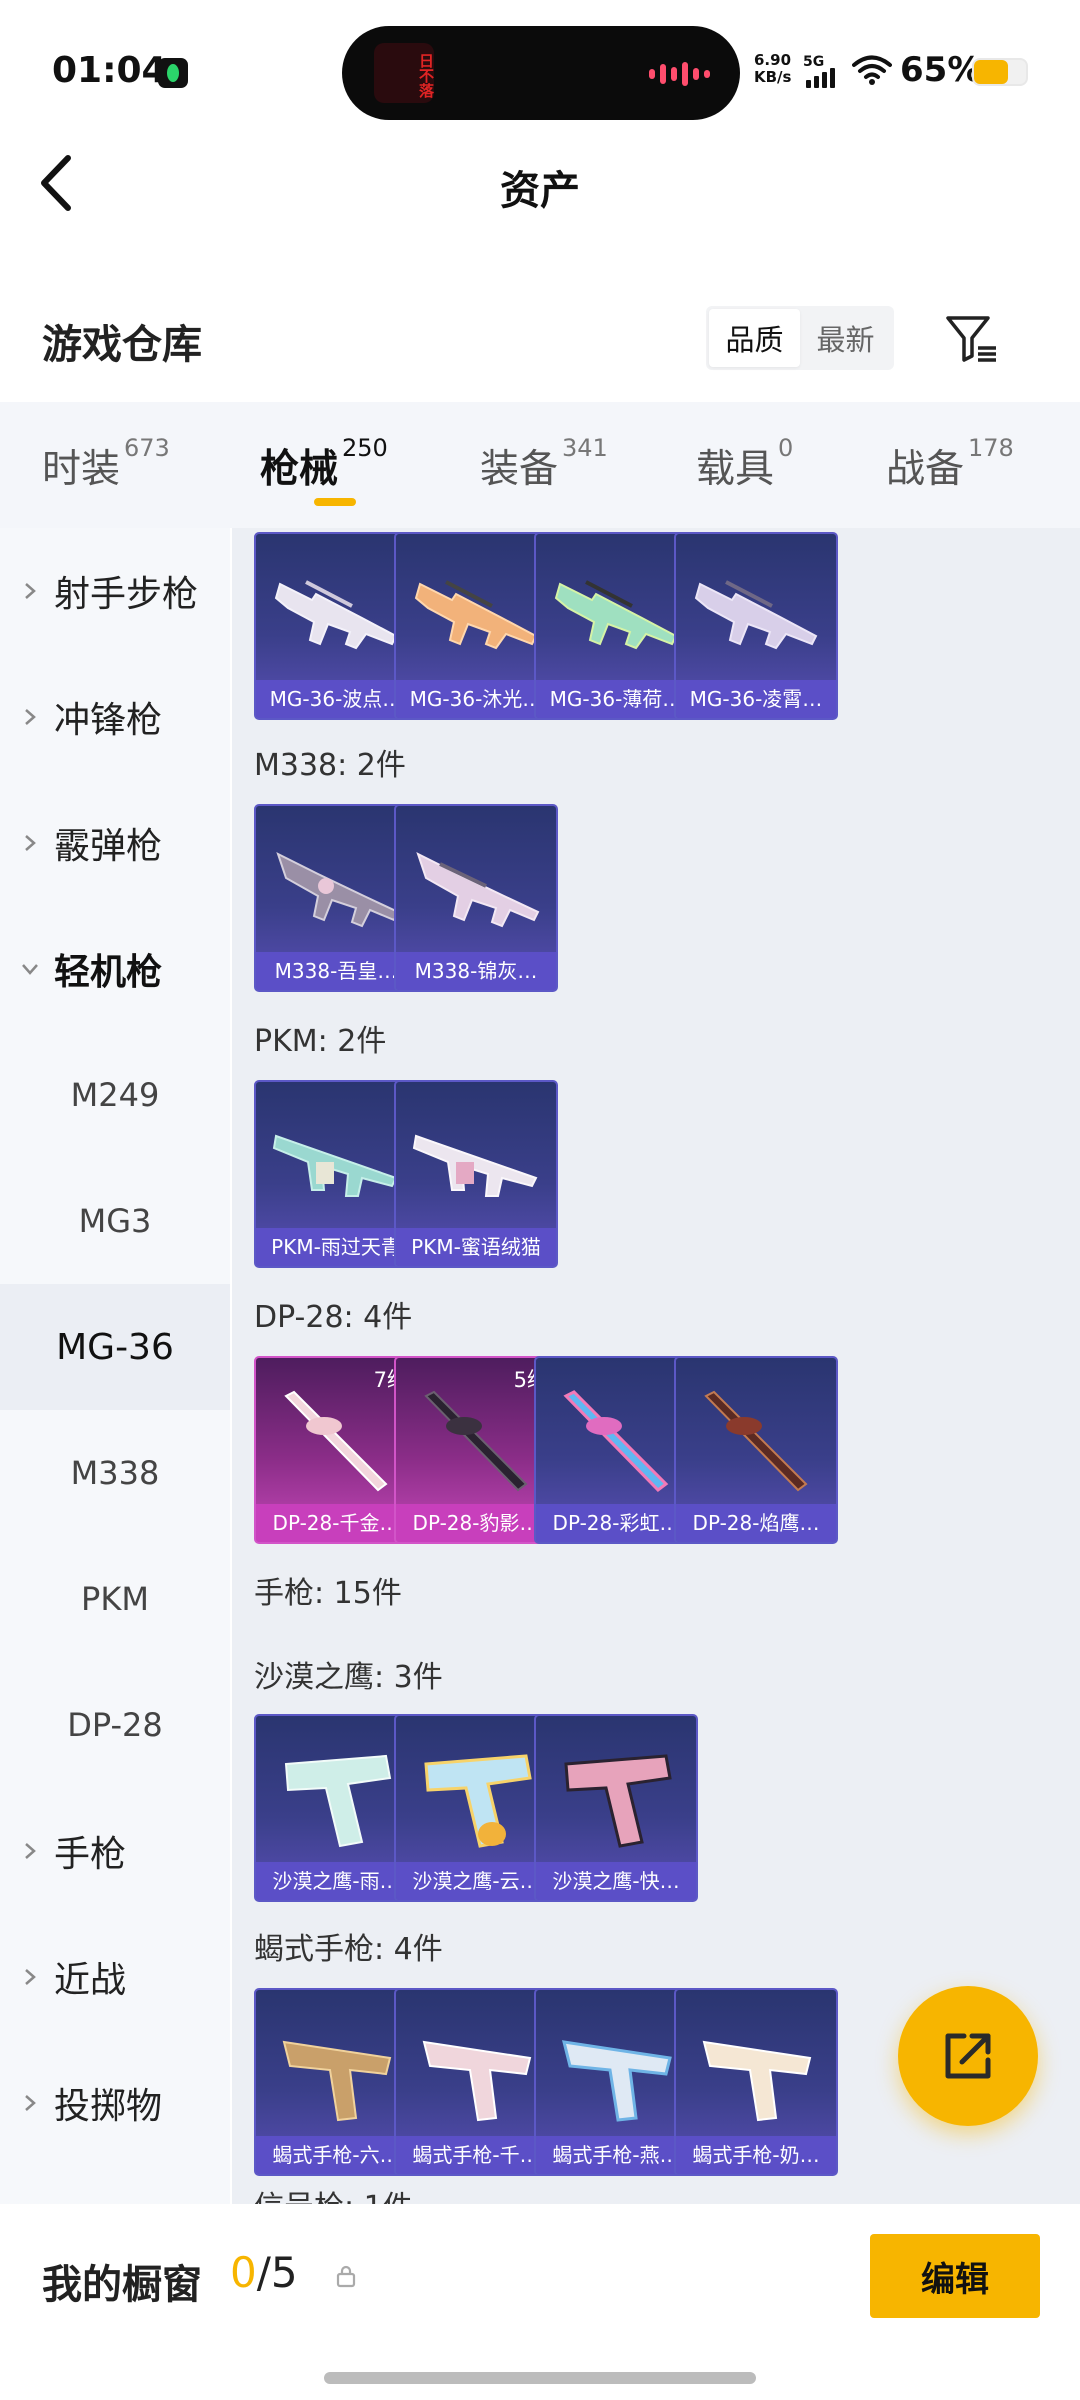 The image size is (1080, 2400). What do you see at coordinates (115, 1095) in the screenshot?
I see `sidebar-subitem-m249: M249` at bounding box center [115, 1095].